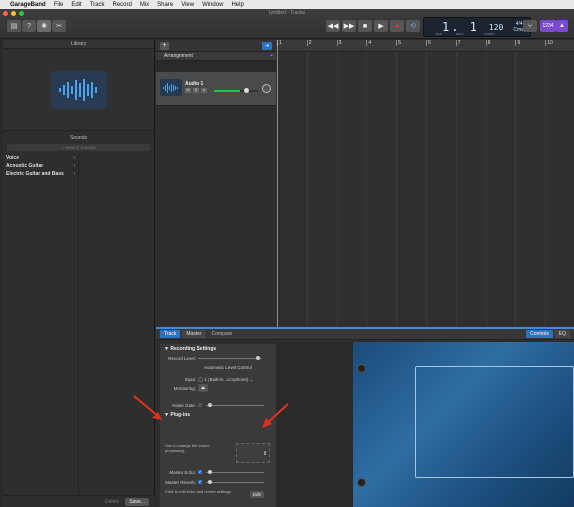  Describe the element at coordinates (76, 5) in the screenshot. I see `menu-edit: Edit` at that location.